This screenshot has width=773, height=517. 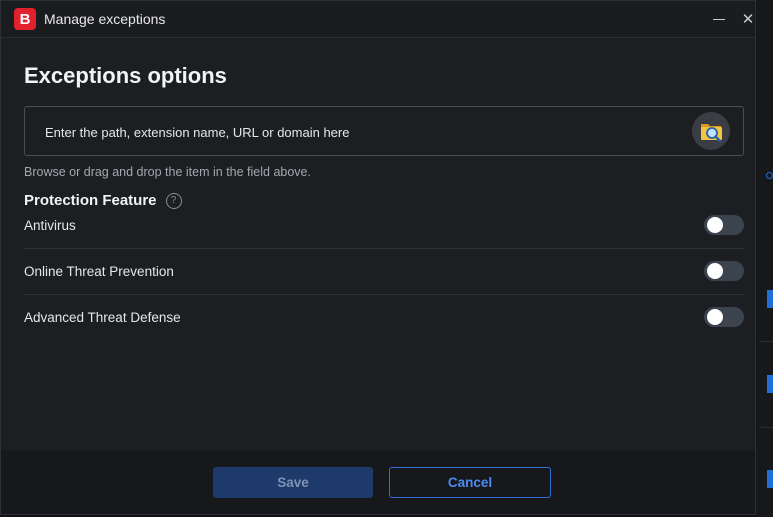 I want to click on antivirus-toggle, so click(x=724, y=225).